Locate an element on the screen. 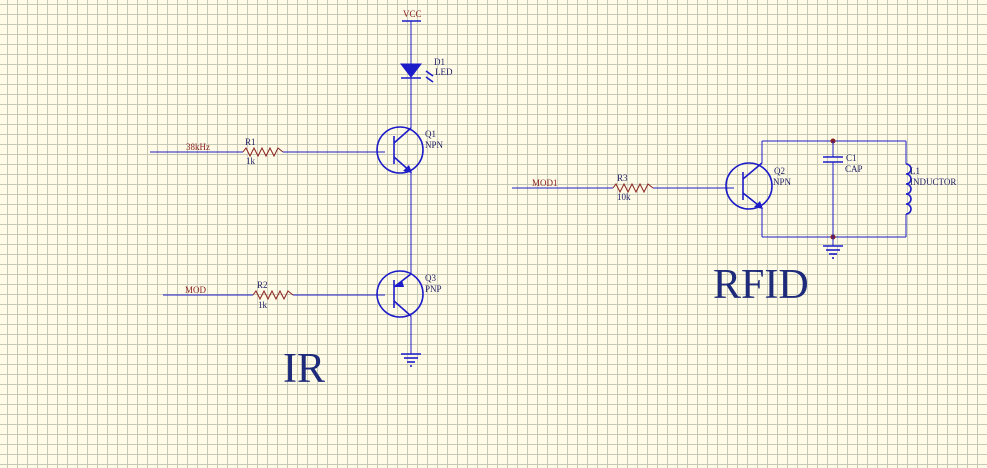 This screenshot has width=987, height=468. q1-value: NPN is located at coordinates (434, 145).